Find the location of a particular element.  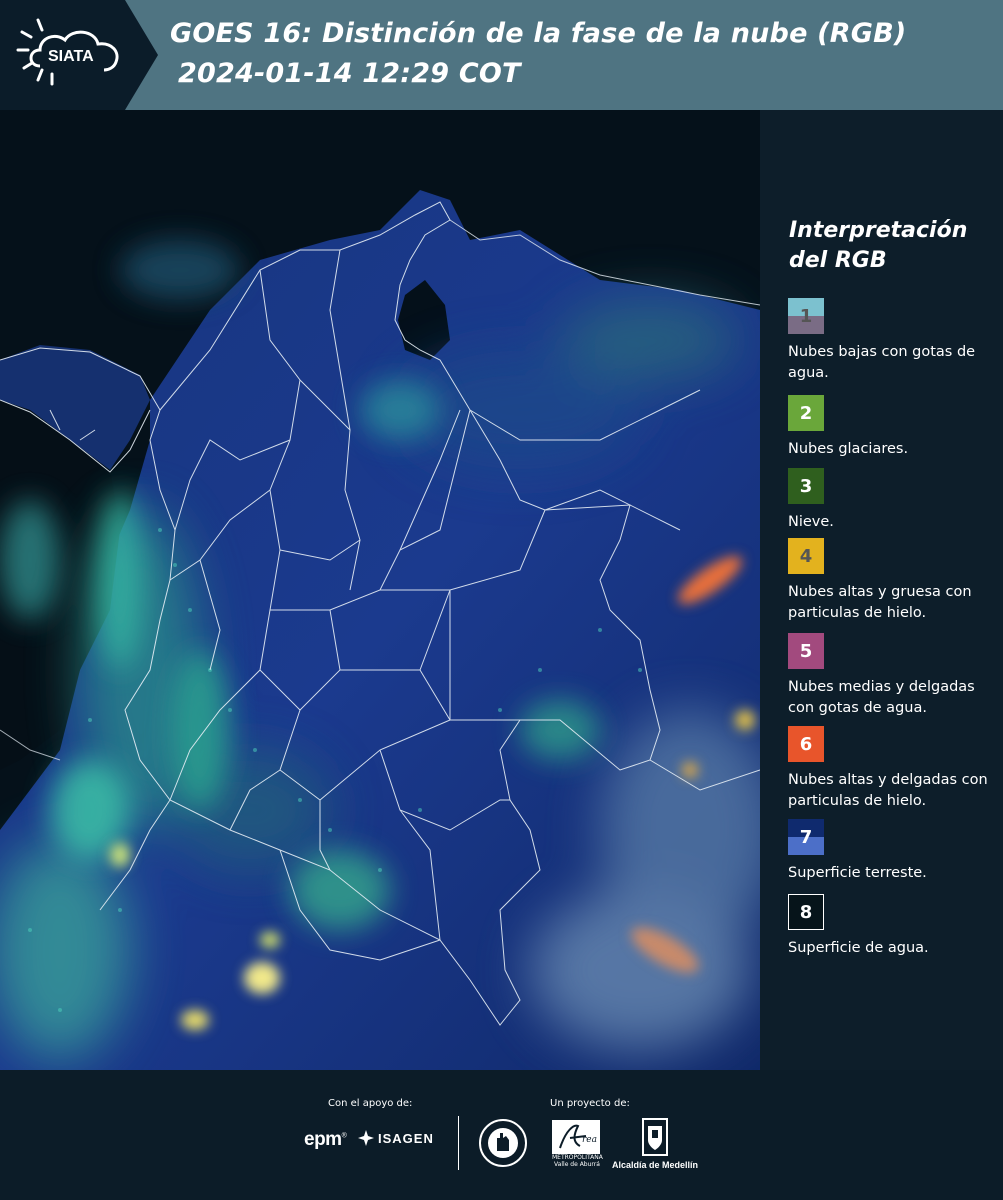

legend-swatch: 5 is located at coordinates (806, 651).